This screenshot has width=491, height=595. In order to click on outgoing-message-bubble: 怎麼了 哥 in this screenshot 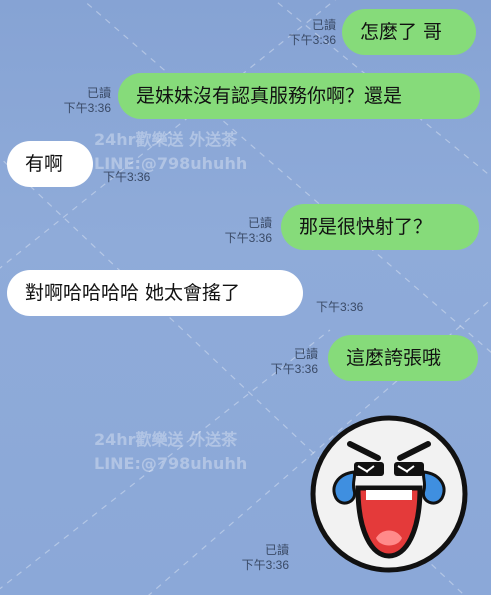, I will do `click(409, 32)`.